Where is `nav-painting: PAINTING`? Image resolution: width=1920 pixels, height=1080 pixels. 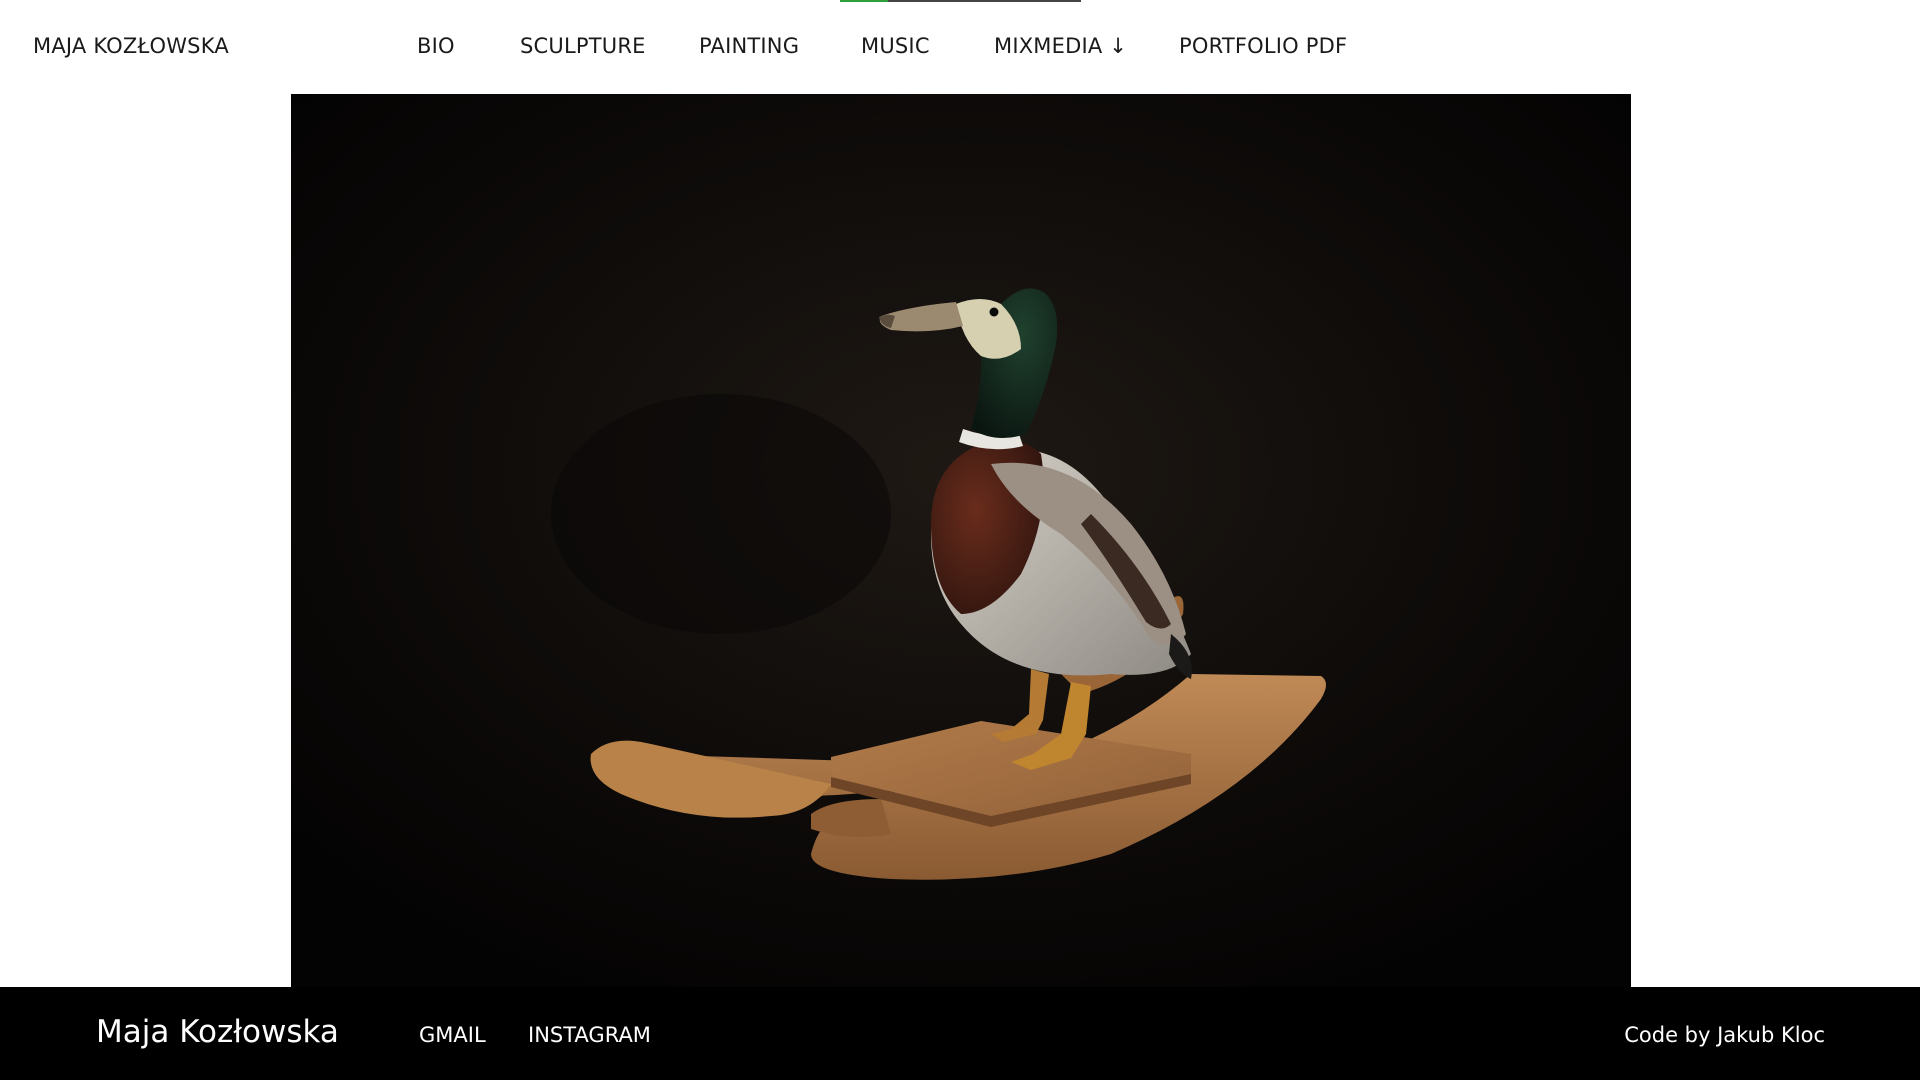
nav-painting: PAINTING is located at coordinates (749, 46).